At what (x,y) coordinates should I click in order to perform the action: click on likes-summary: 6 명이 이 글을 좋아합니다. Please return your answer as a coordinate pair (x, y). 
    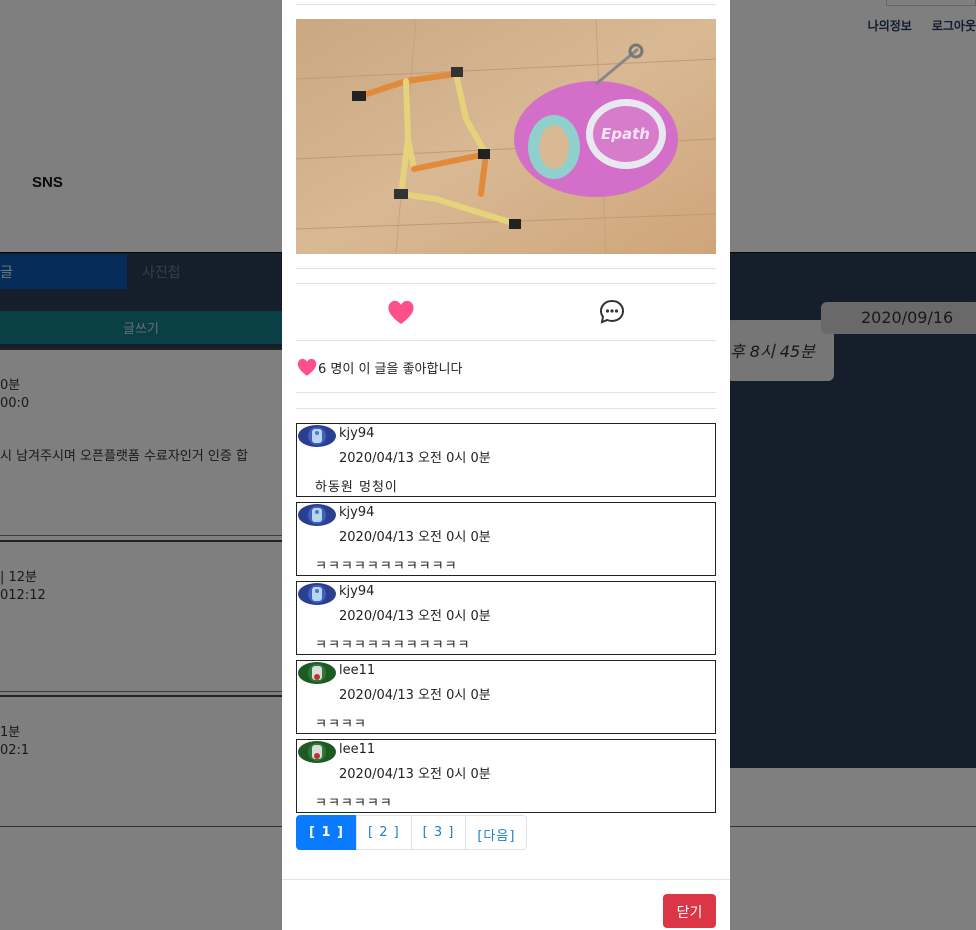
    Looking at the image, I should click on (379, 367).